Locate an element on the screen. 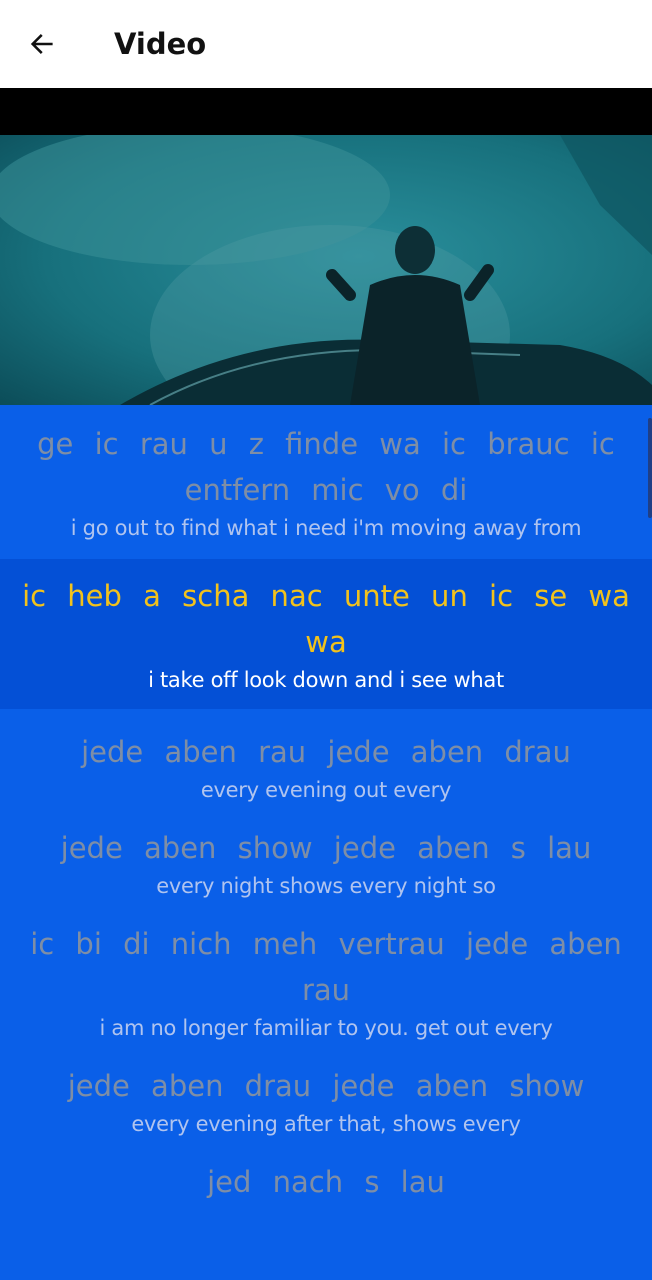  arrow-left-icon is located at coordinates (41, 44).